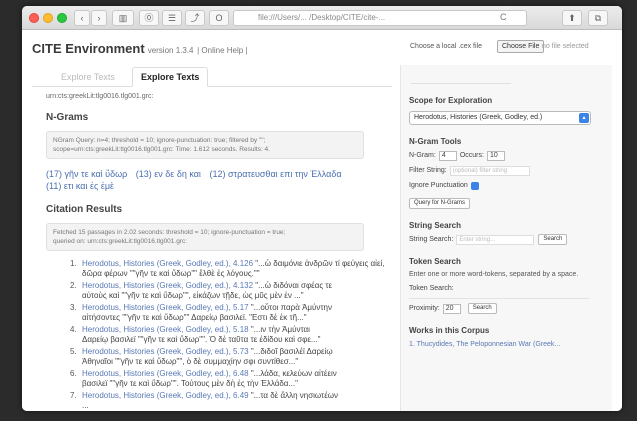  Describe the element at coordinates (219, 18) in the screenshot. I see `opera-icon: O` at that location.